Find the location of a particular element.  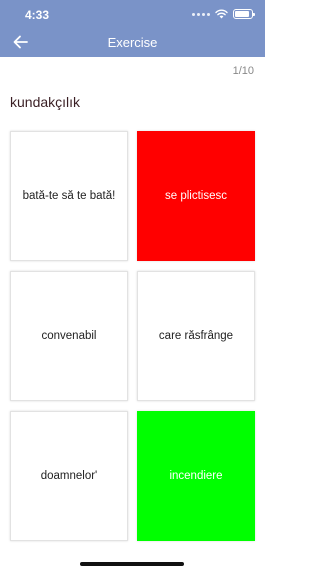

answer-label: bată-te să te bată! is located at coordinates (69, 196).